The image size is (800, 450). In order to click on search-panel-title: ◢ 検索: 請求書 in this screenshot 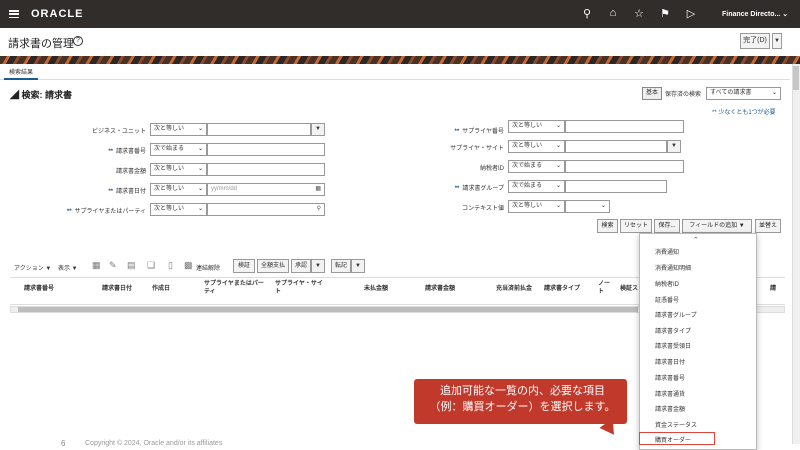, I will do `click(41, 94)`.